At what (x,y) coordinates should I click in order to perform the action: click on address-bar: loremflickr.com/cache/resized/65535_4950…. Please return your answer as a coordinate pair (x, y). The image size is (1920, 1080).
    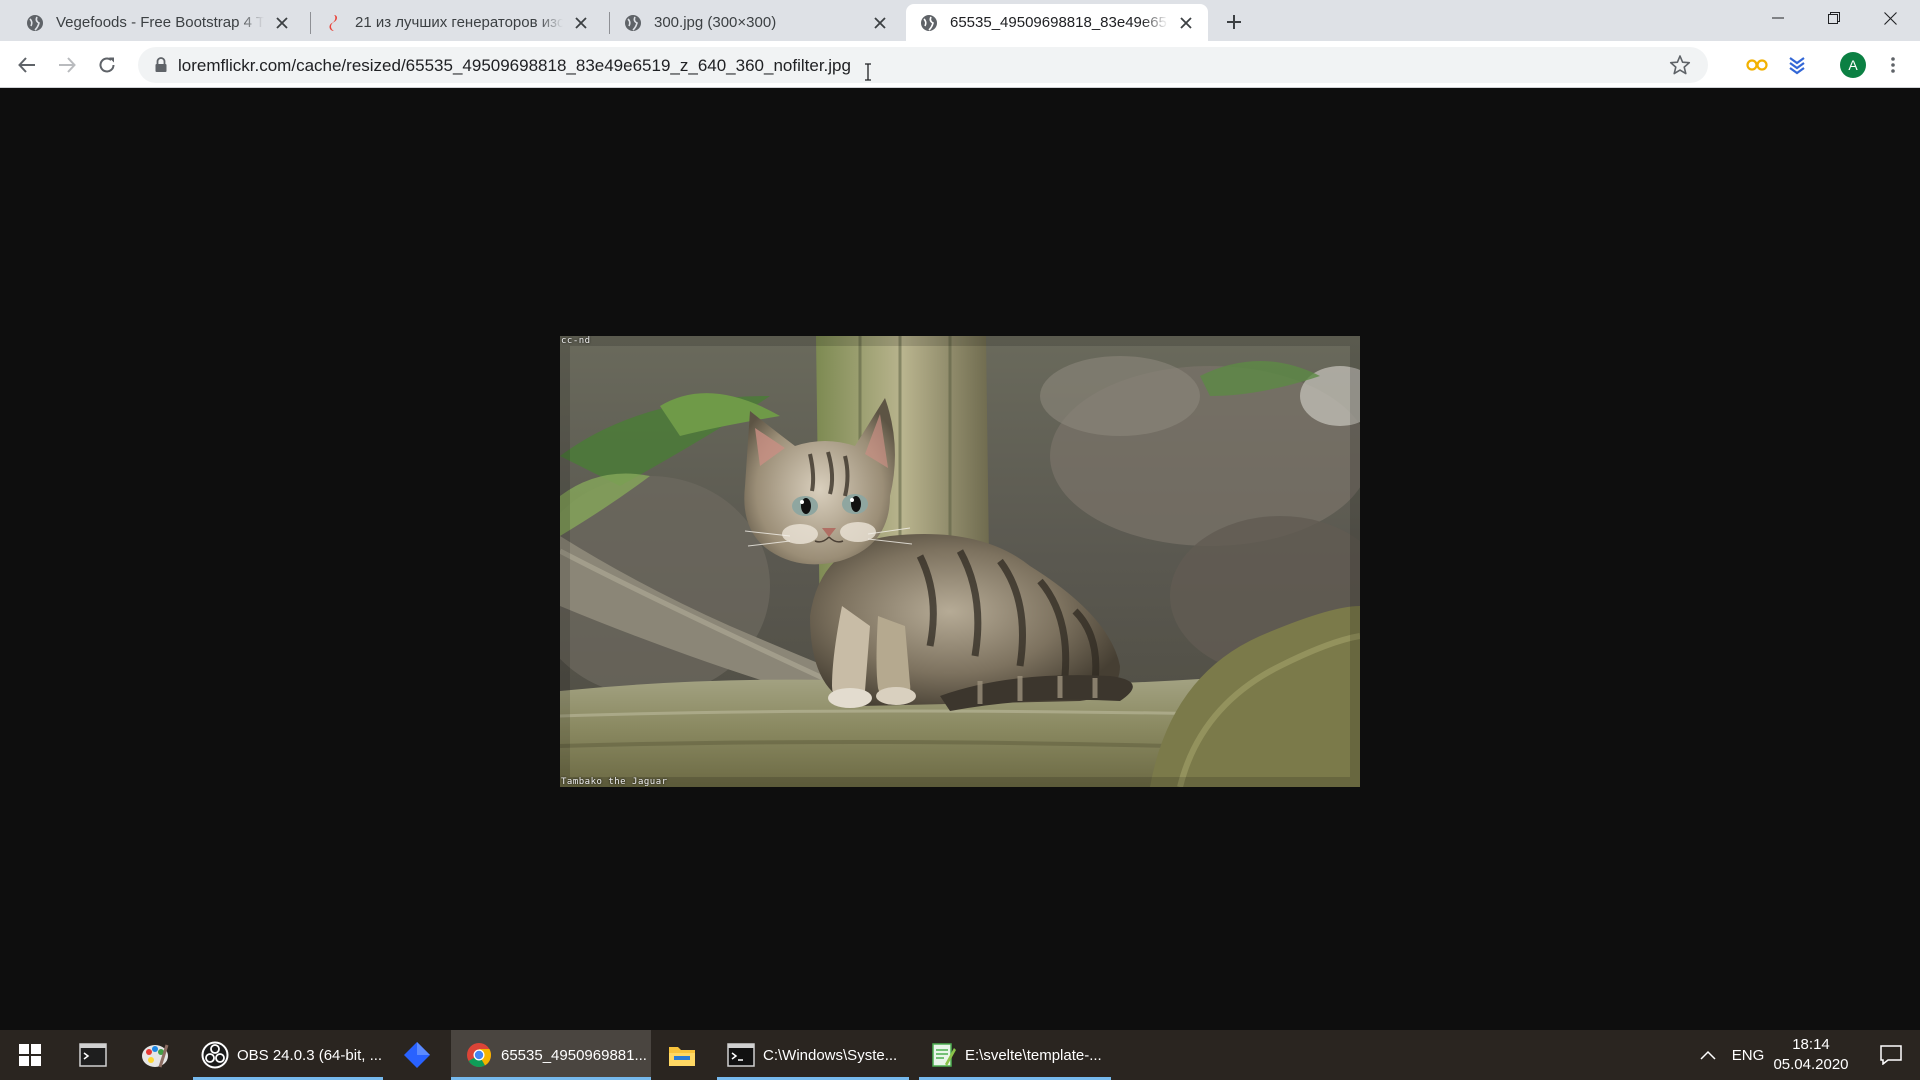
    Looking at the image, I should click on (923, 65).